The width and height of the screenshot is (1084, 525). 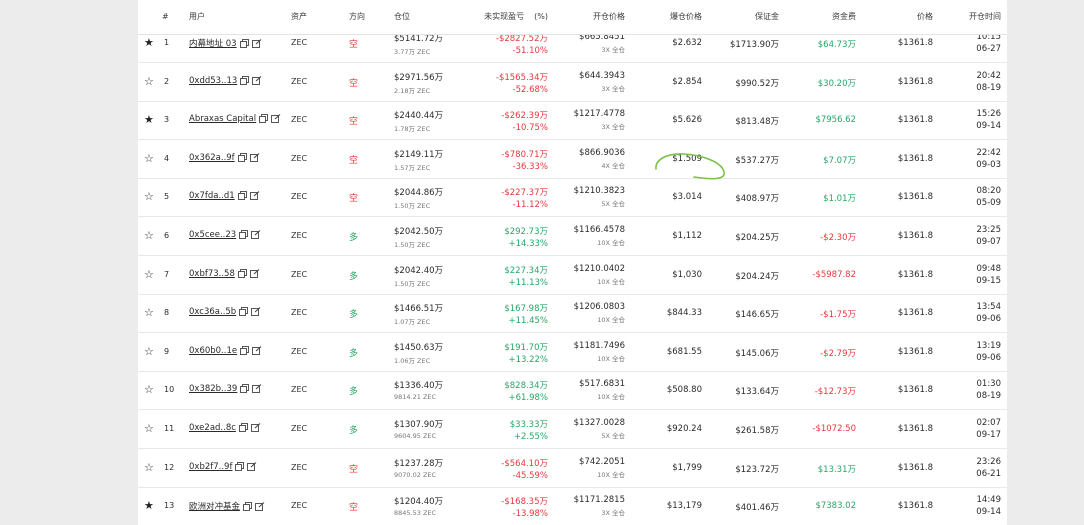 I want to click on header-margin: 保证金, so click(x=739, y=17).